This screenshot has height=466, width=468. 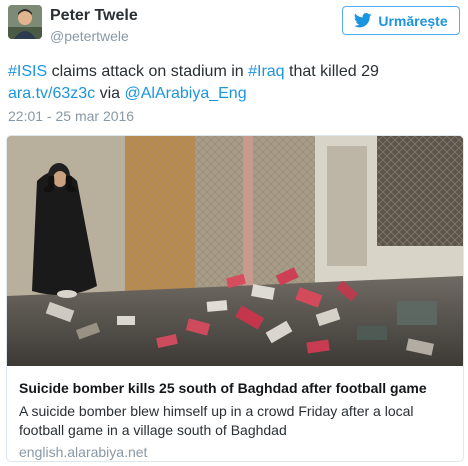 What do you see at coordinates (186, 93) in the screenshot?
I see `mention-alarabiya-link: @AlArabiya_Eng` at bounding box center [186, 93].